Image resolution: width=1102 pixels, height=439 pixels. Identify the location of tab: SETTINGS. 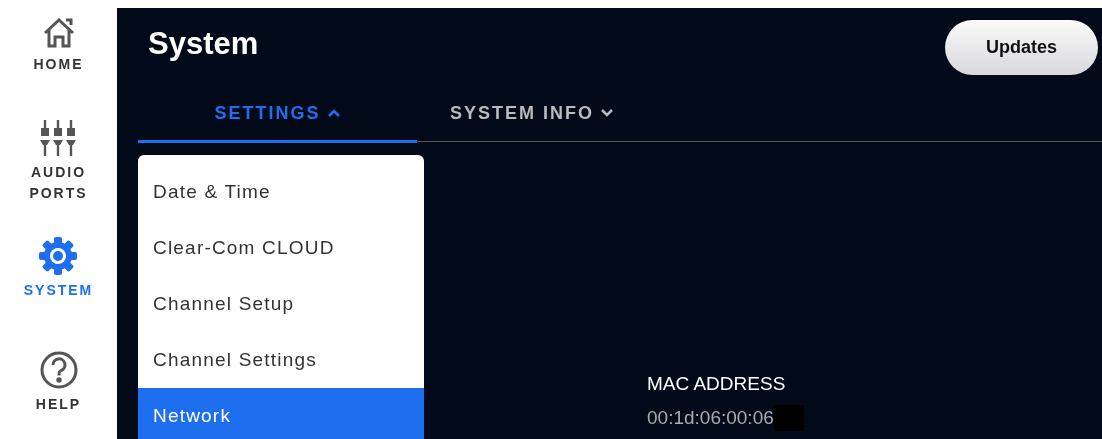
(277, 114).